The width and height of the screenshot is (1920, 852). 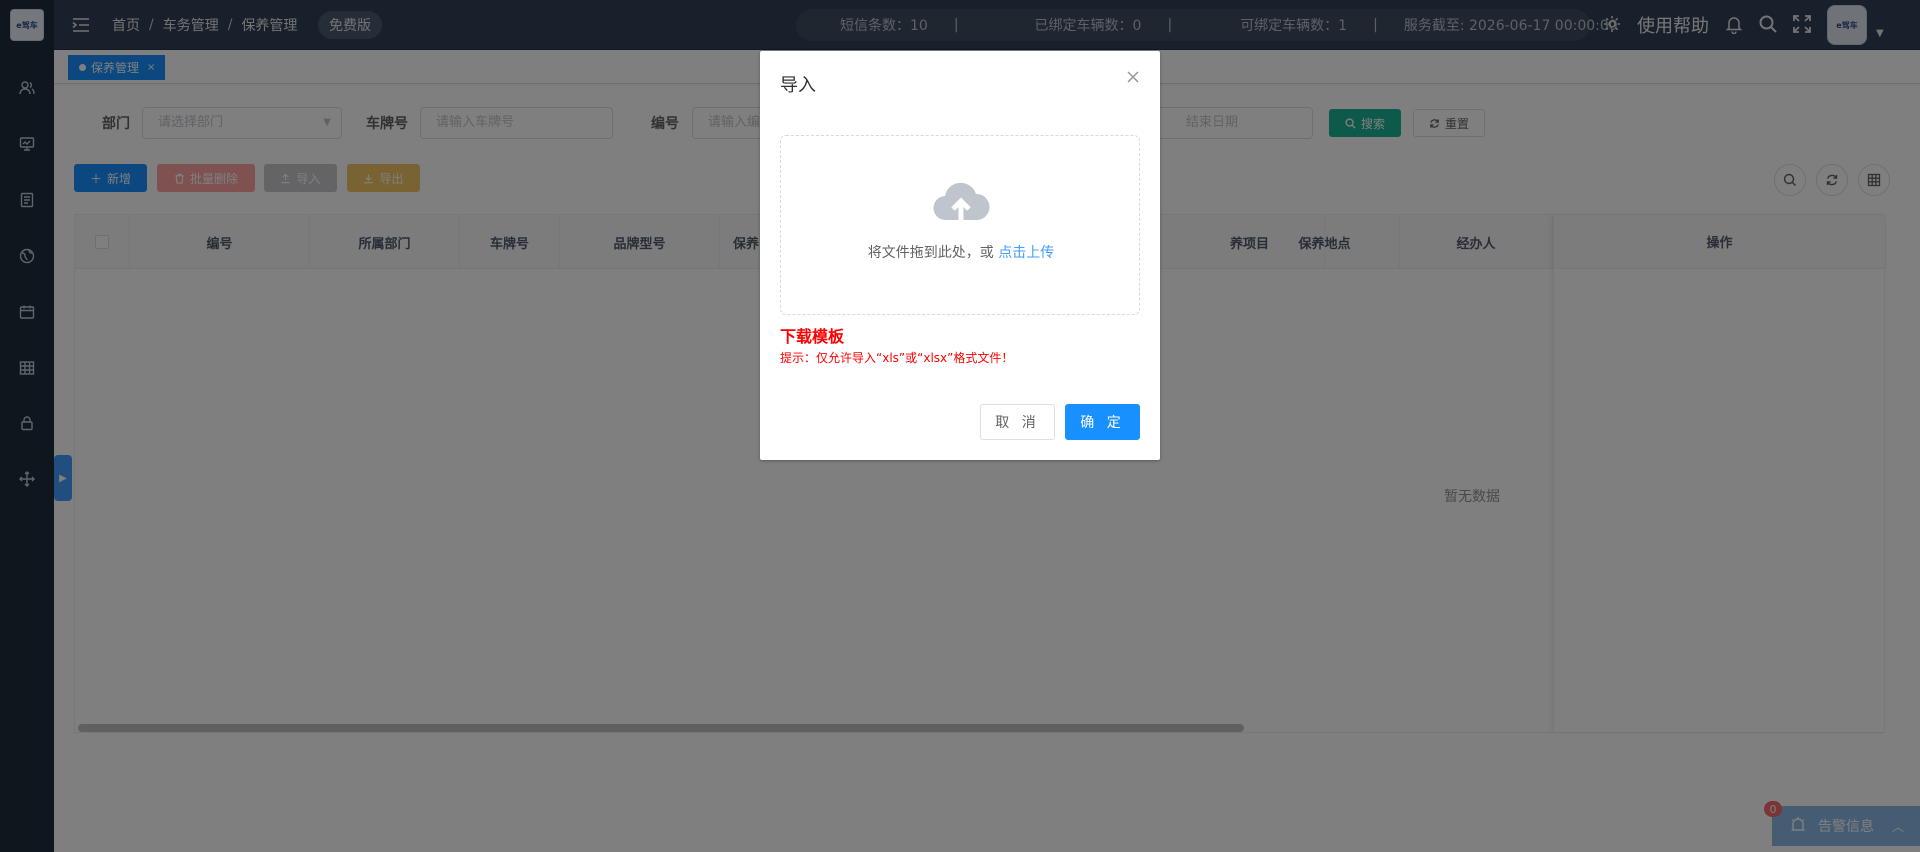 I want to click on drop-hint-text: 将文件拖到此处，或, so click(x=933, y=253).